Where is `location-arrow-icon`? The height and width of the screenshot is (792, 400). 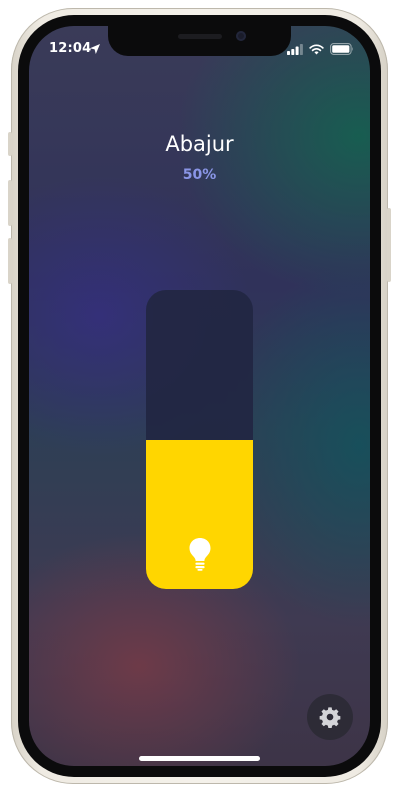
location-arrow-icon is located at coordinates (95, 49).